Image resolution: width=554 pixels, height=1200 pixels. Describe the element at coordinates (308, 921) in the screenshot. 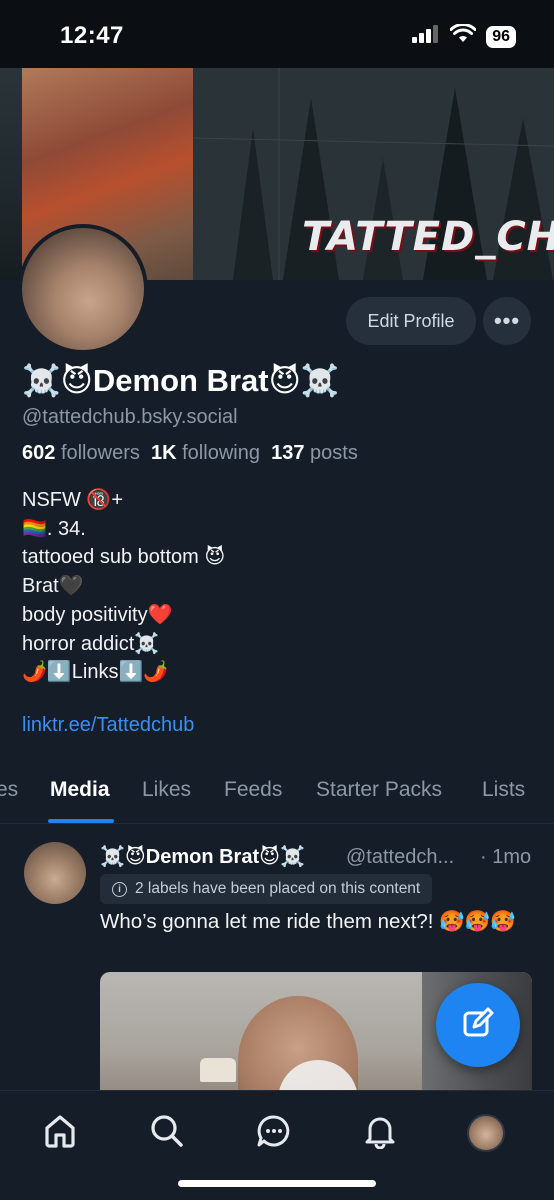

I see `post-text: Who’s gonna let me ride them next?! 🥵🥵🥵` at that location.